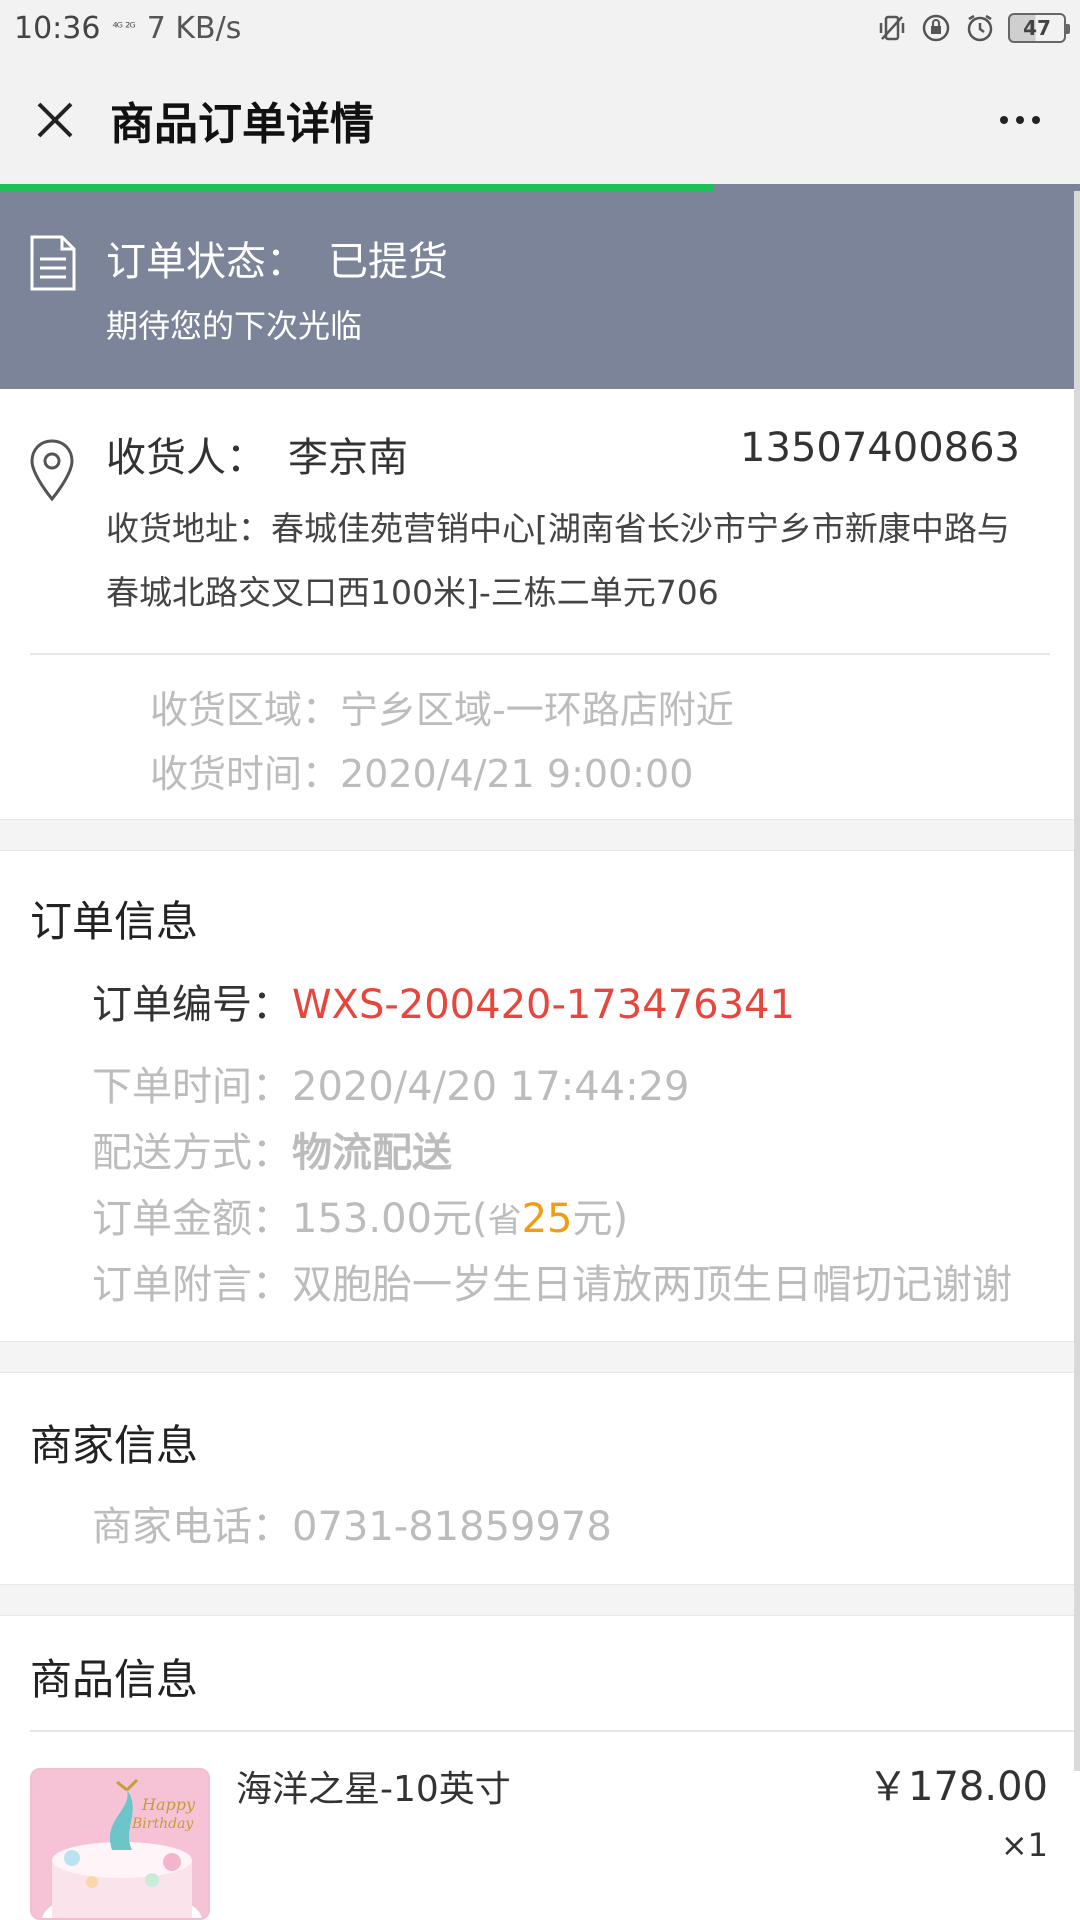 This screenshot has height=1920, width=1080. I want to click on save-amount: 25, so click(547, 1219).